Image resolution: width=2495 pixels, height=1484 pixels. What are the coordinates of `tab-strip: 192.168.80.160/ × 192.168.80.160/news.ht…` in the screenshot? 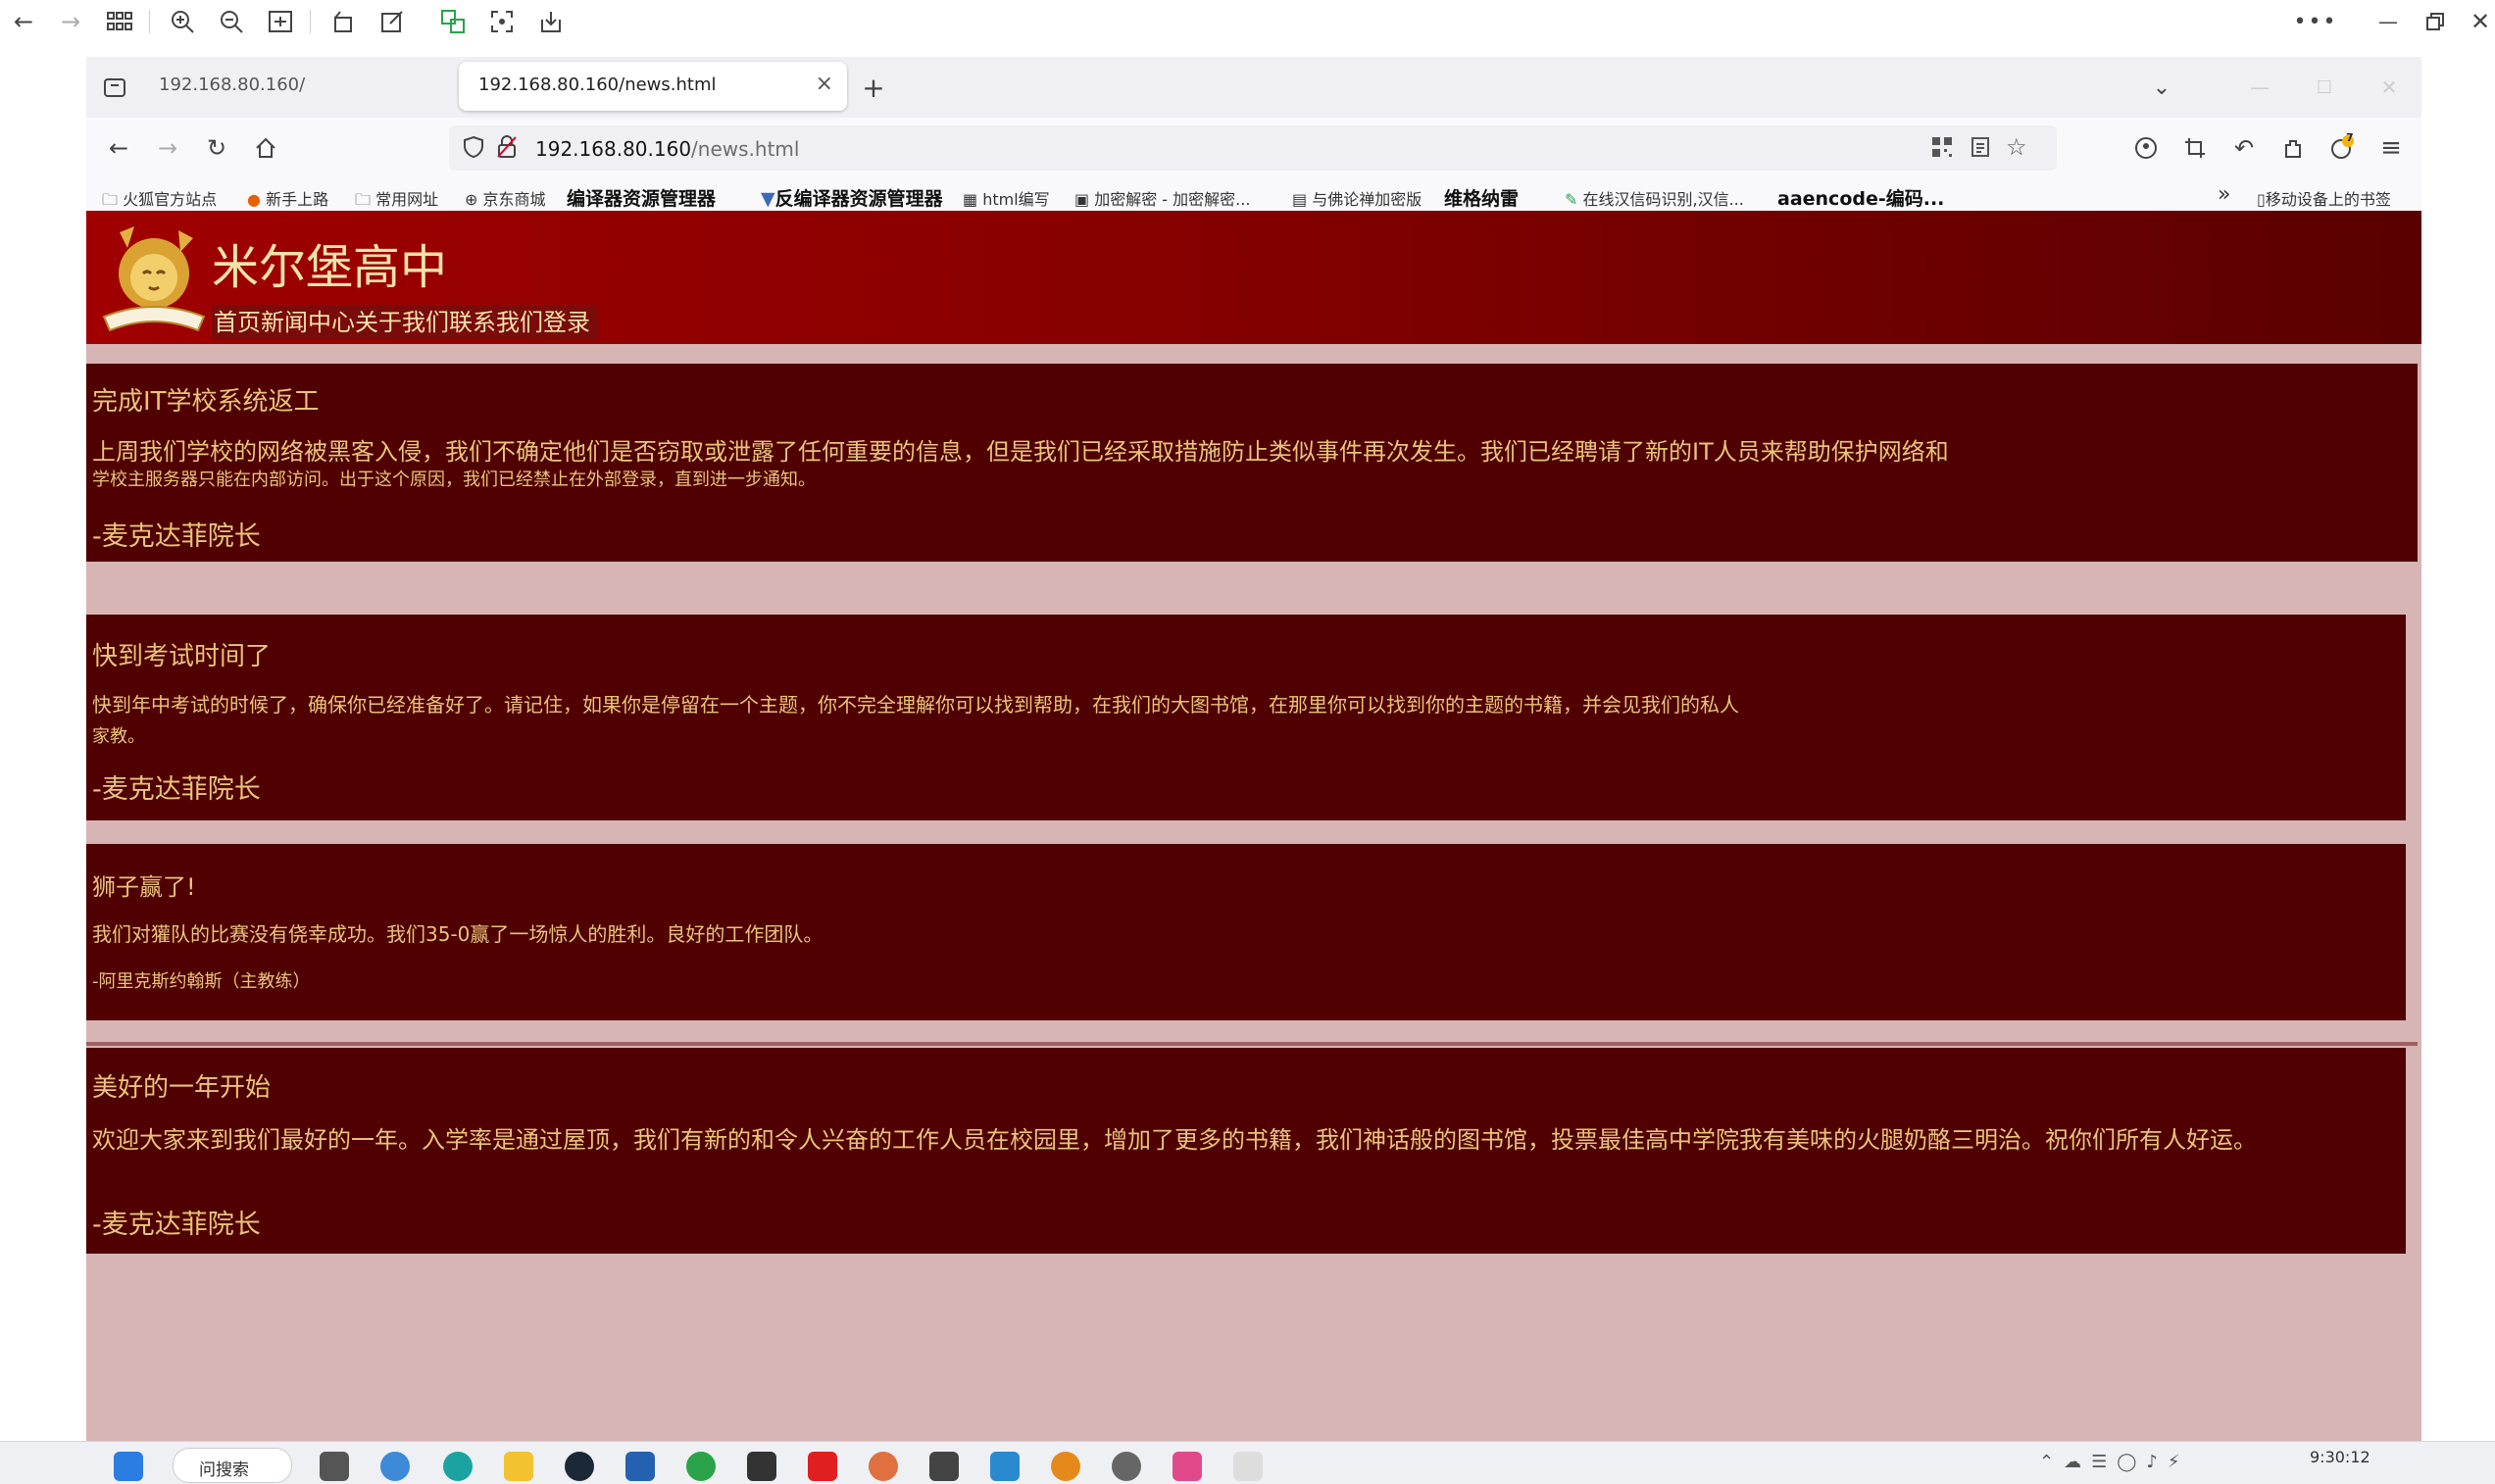 It's located at (1253, 87).